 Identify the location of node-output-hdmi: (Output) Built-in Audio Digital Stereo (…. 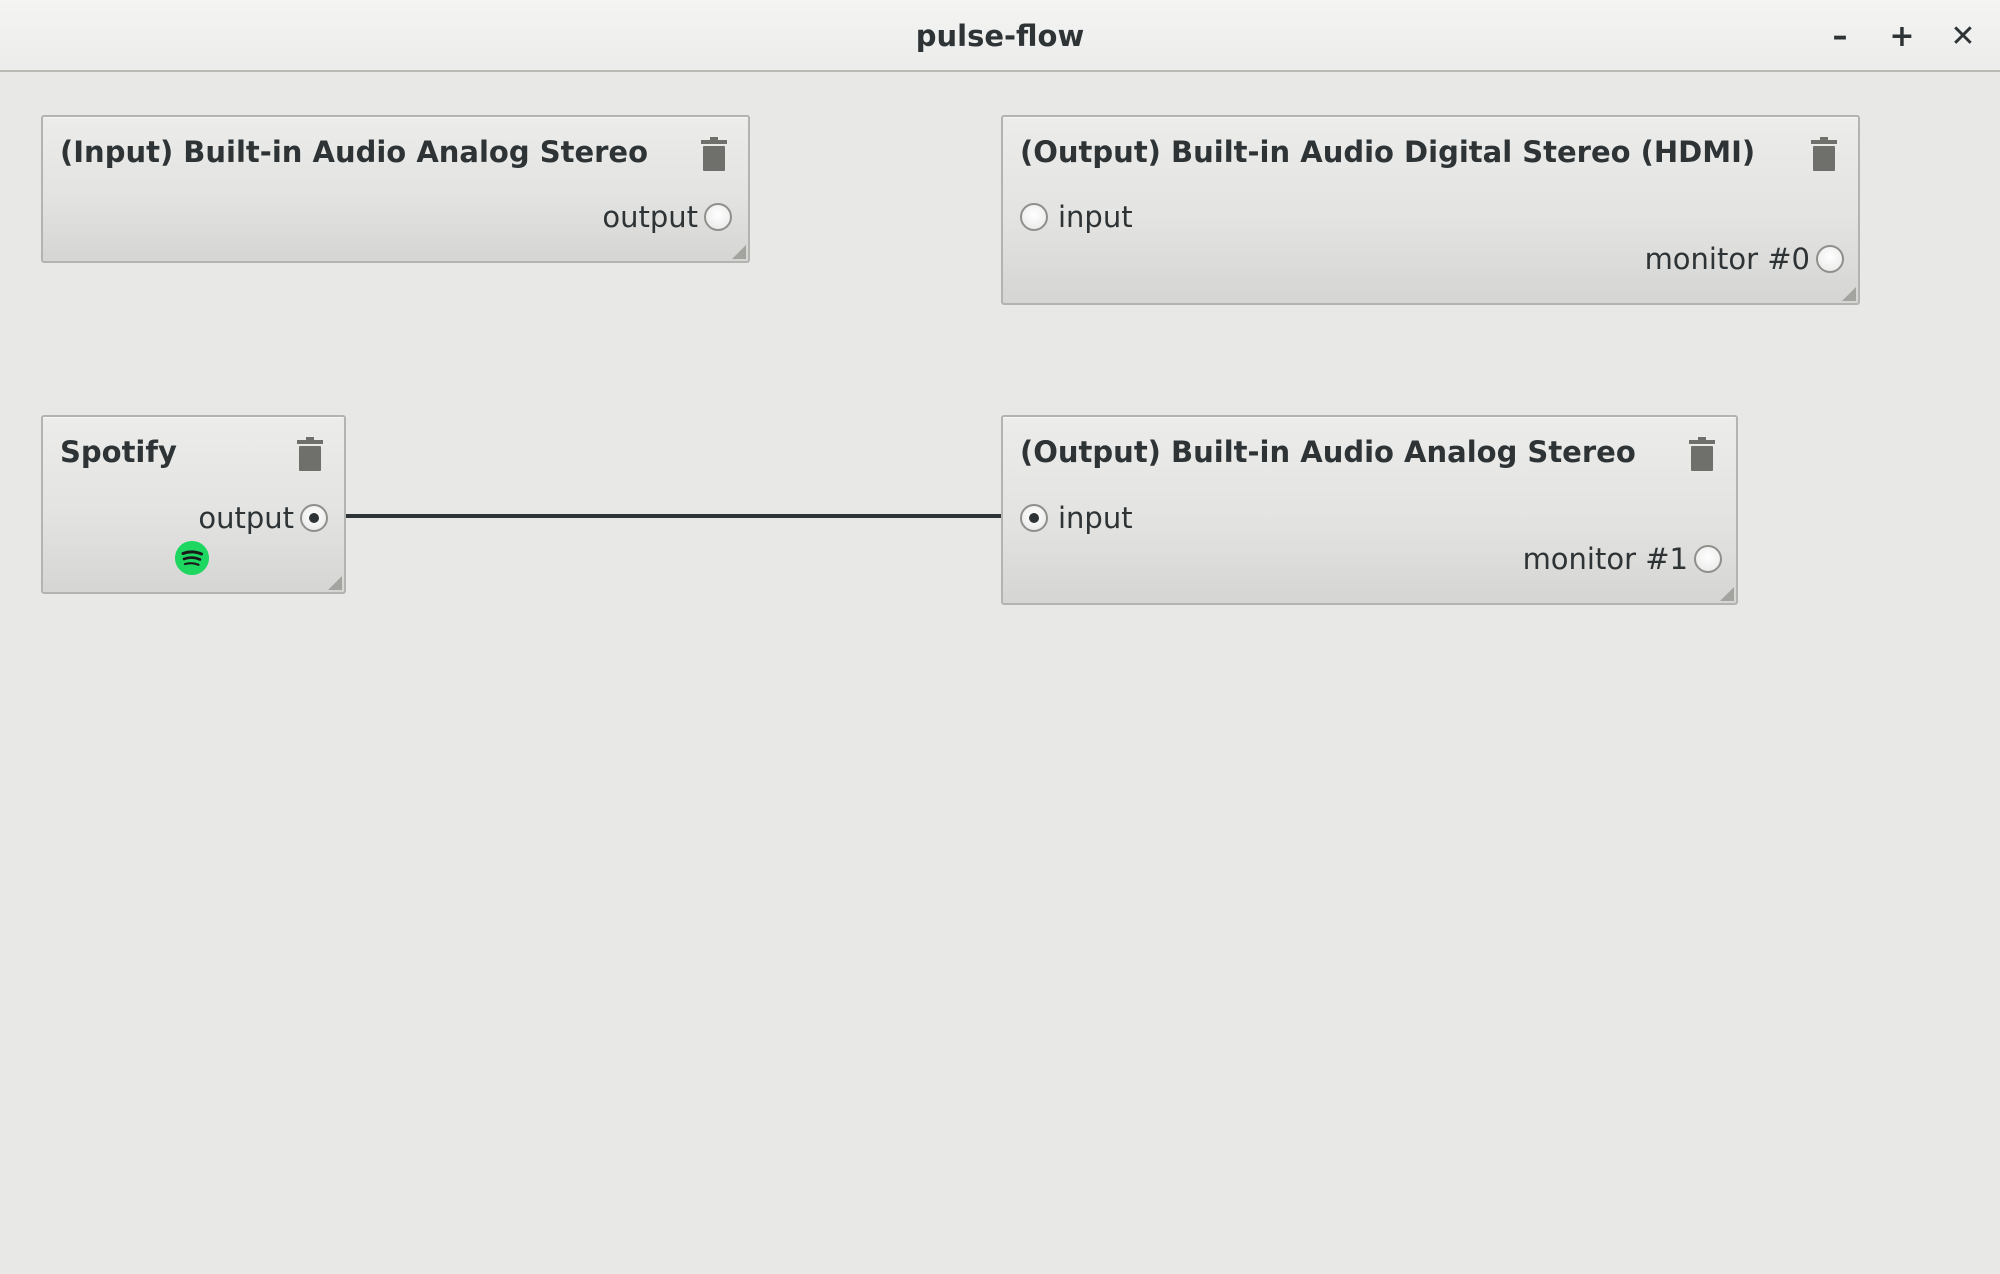
(1430, 210).